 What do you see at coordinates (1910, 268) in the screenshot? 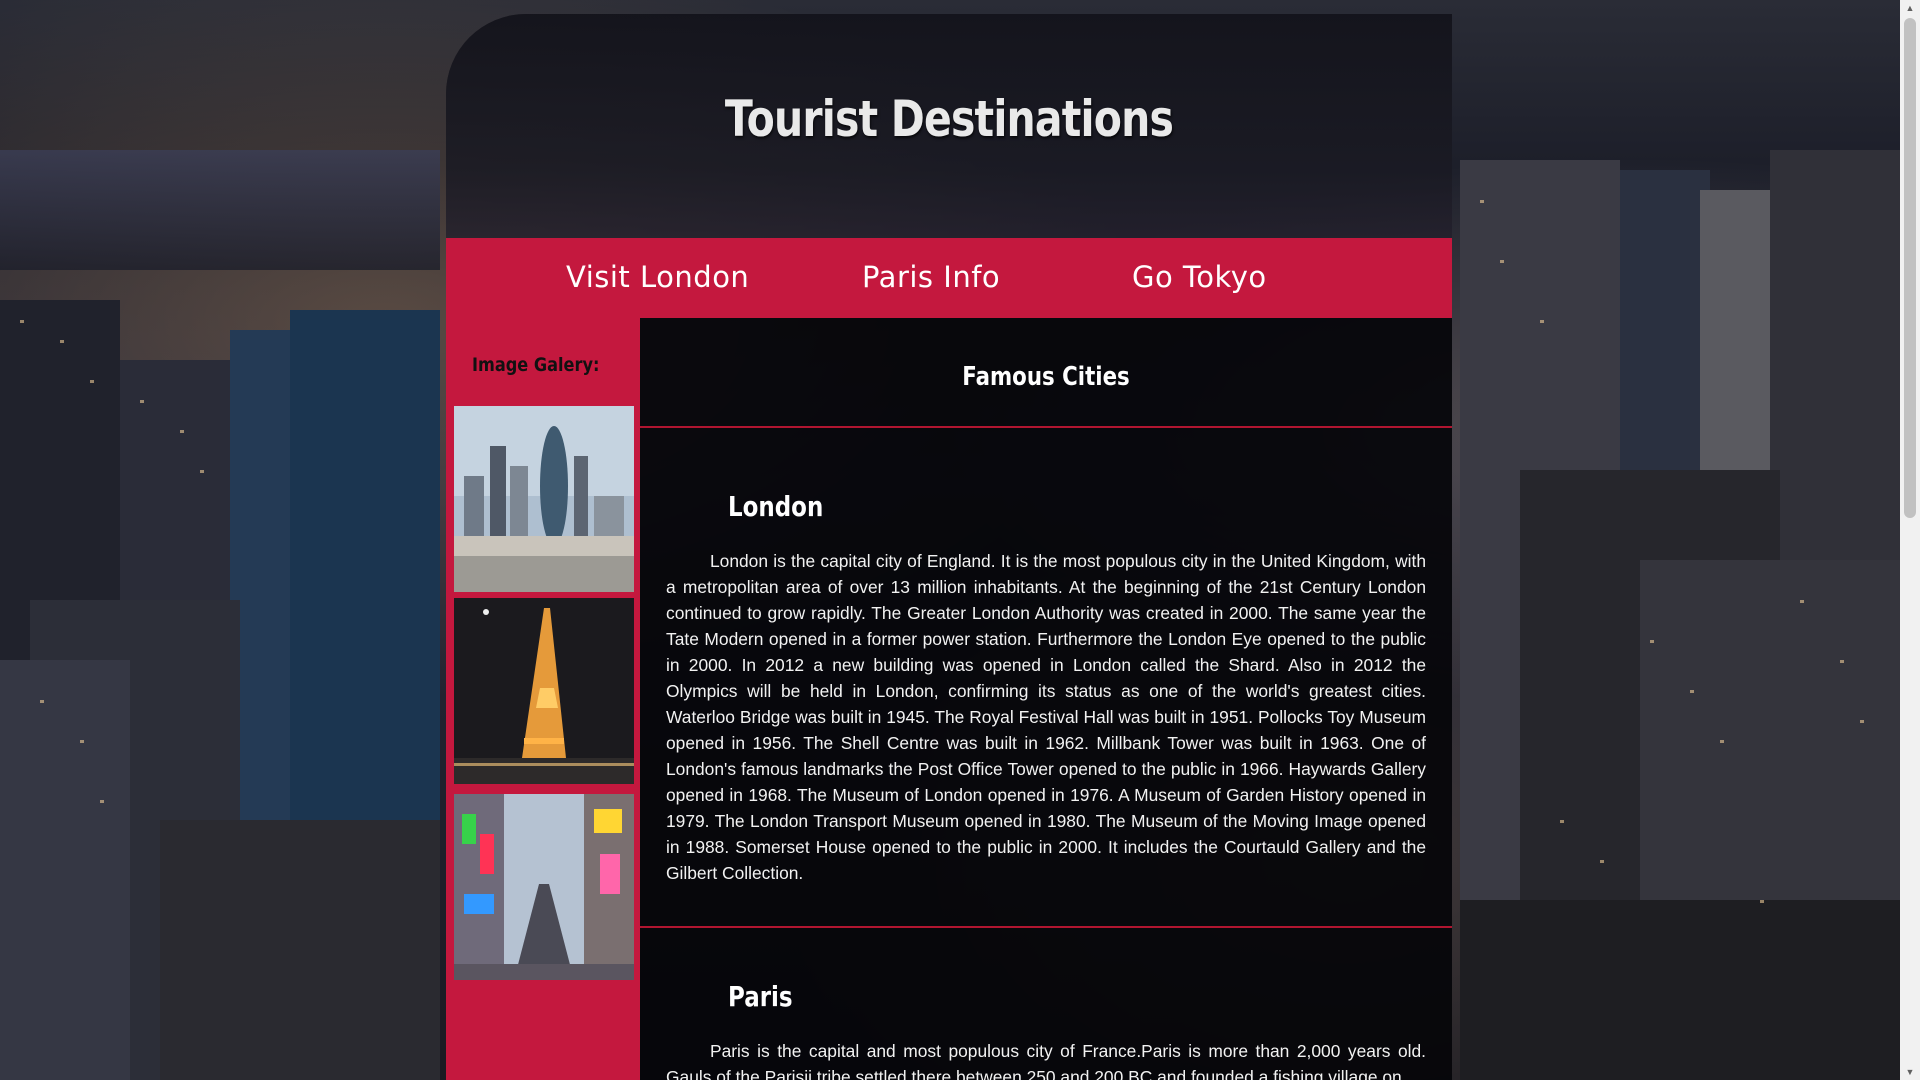
I see `scrollbar-thumb` at bounding box center [1910, 268].